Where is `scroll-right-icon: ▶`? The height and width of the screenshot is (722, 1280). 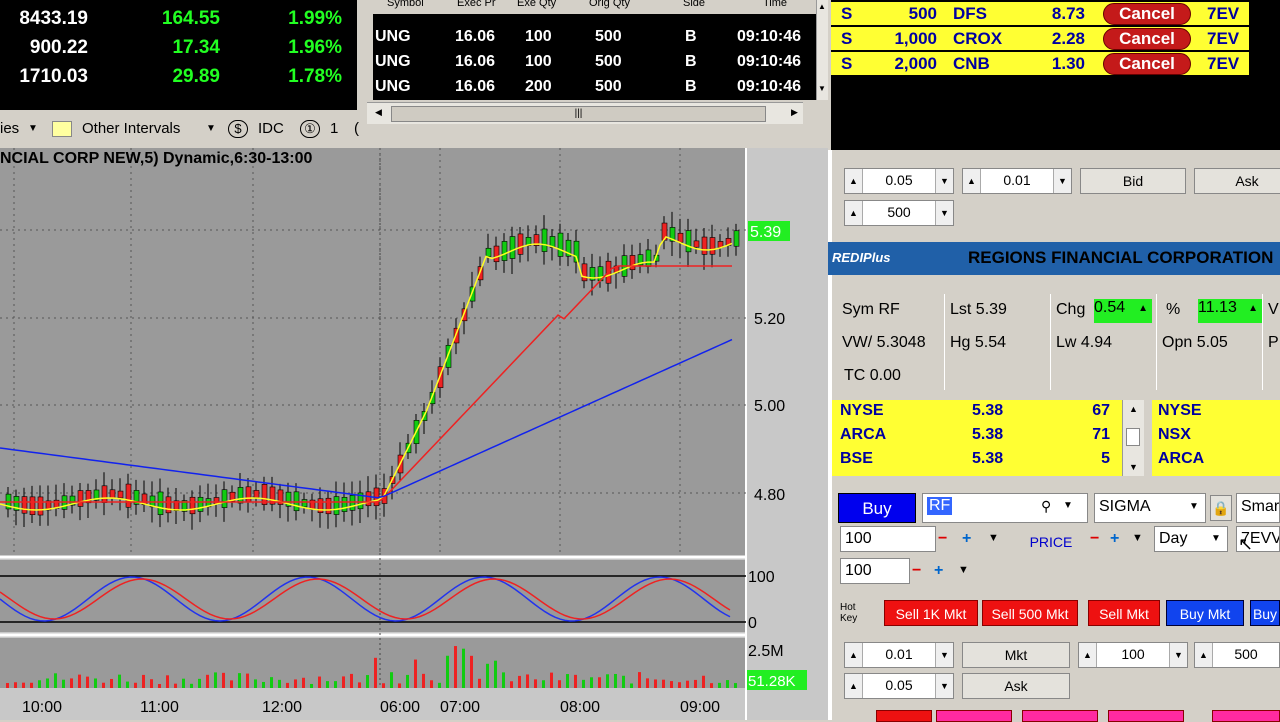
scroll-right-icon: ▶ is located at coordinates (794, 112).